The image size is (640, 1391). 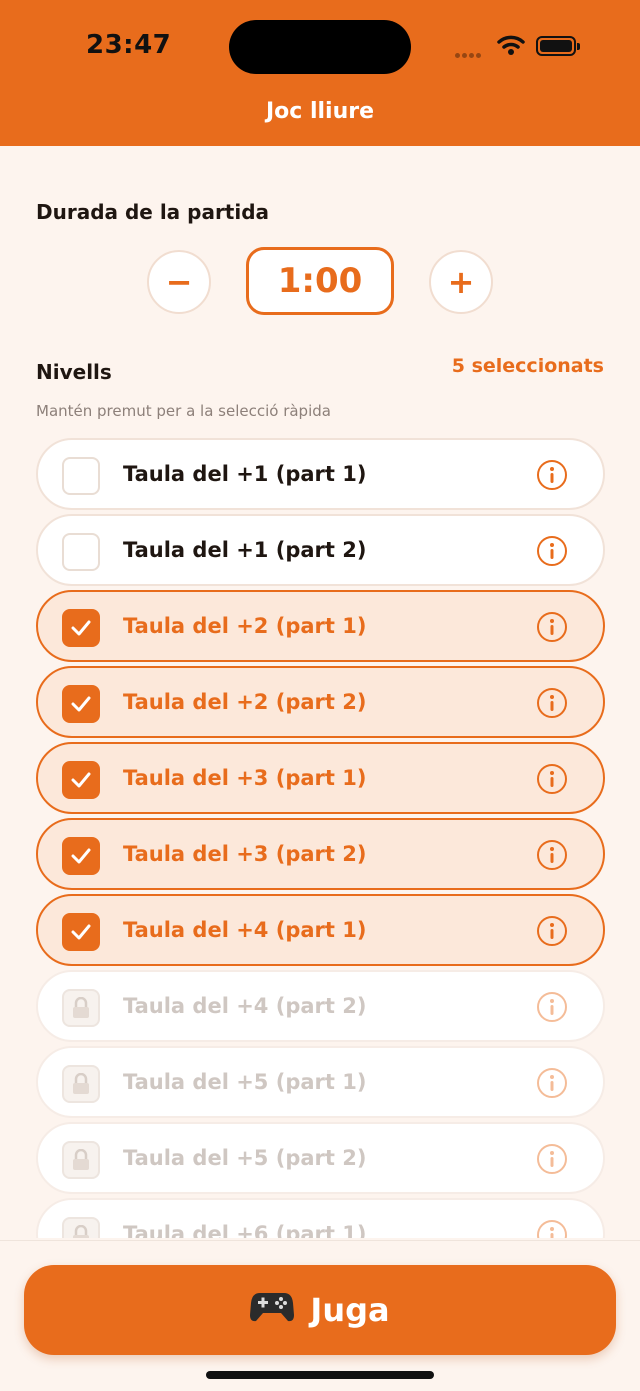 What do you see at coordinates (320, 1240) in the screenshot?
I see `divider` at bounding box center [320, 1240].